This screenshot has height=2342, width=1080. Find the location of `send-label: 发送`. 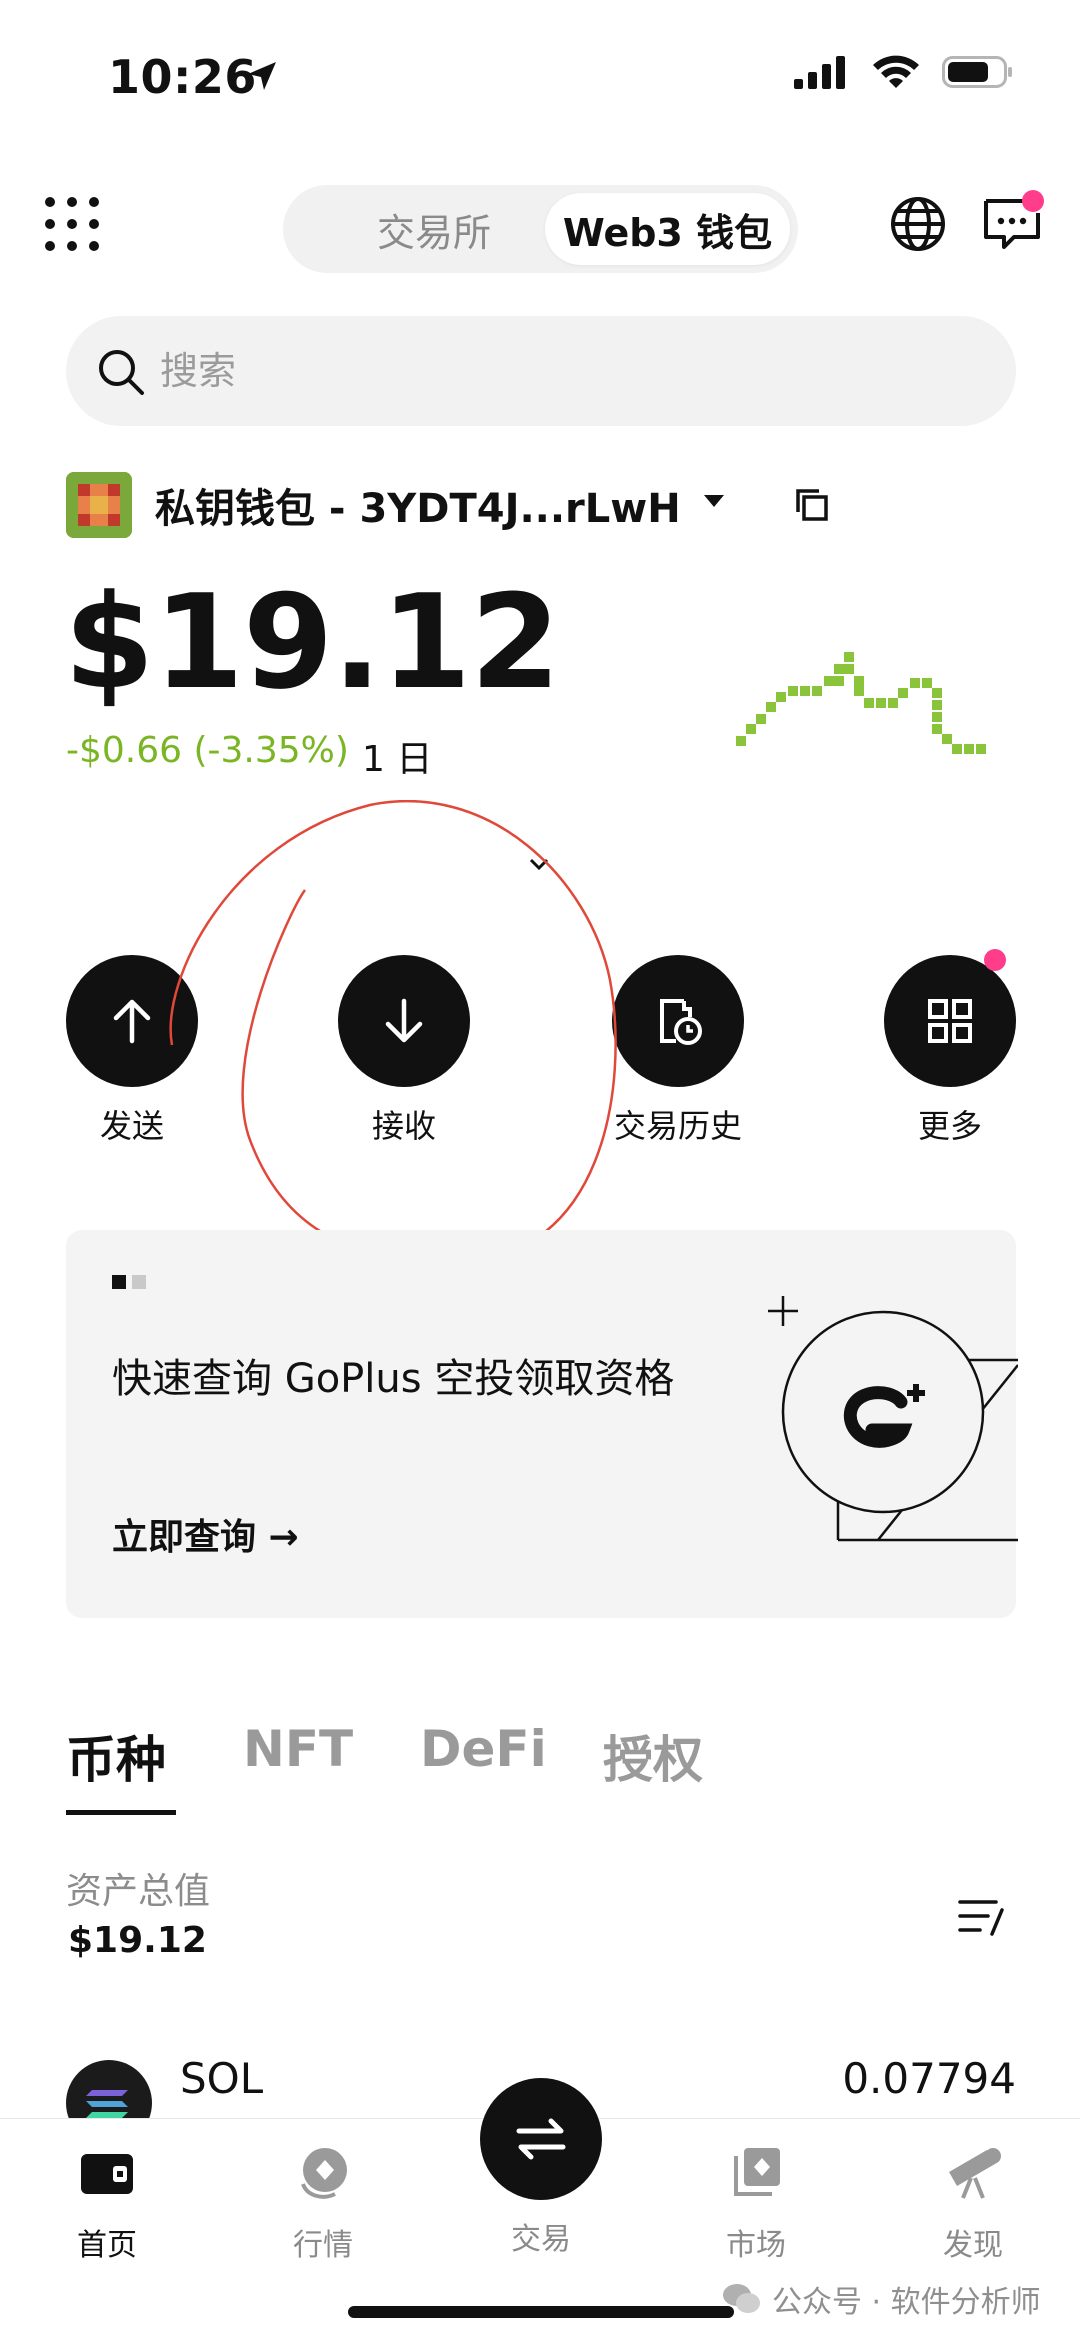

send-label: 发送 is located at coordinates (131, 1126).